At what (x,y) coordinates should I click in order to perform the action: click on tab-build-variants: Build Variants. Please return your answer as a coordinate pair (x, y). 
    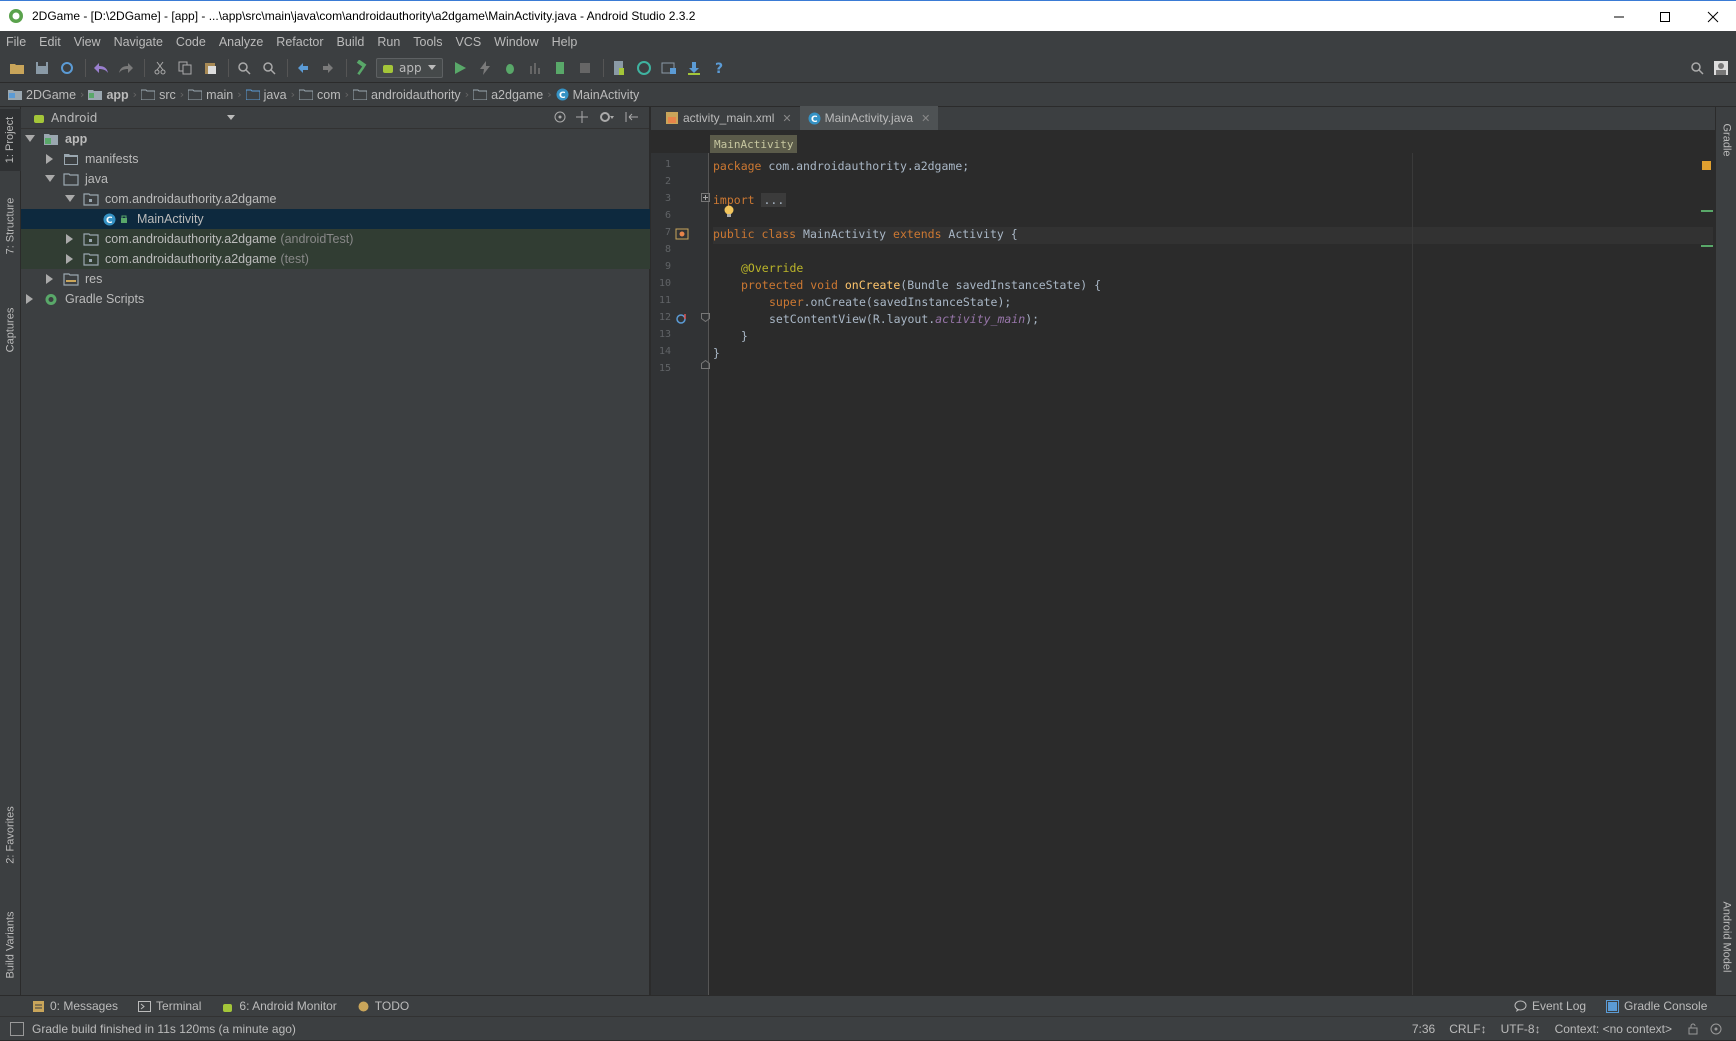
    Looking at the image, I should click on (10, 945).